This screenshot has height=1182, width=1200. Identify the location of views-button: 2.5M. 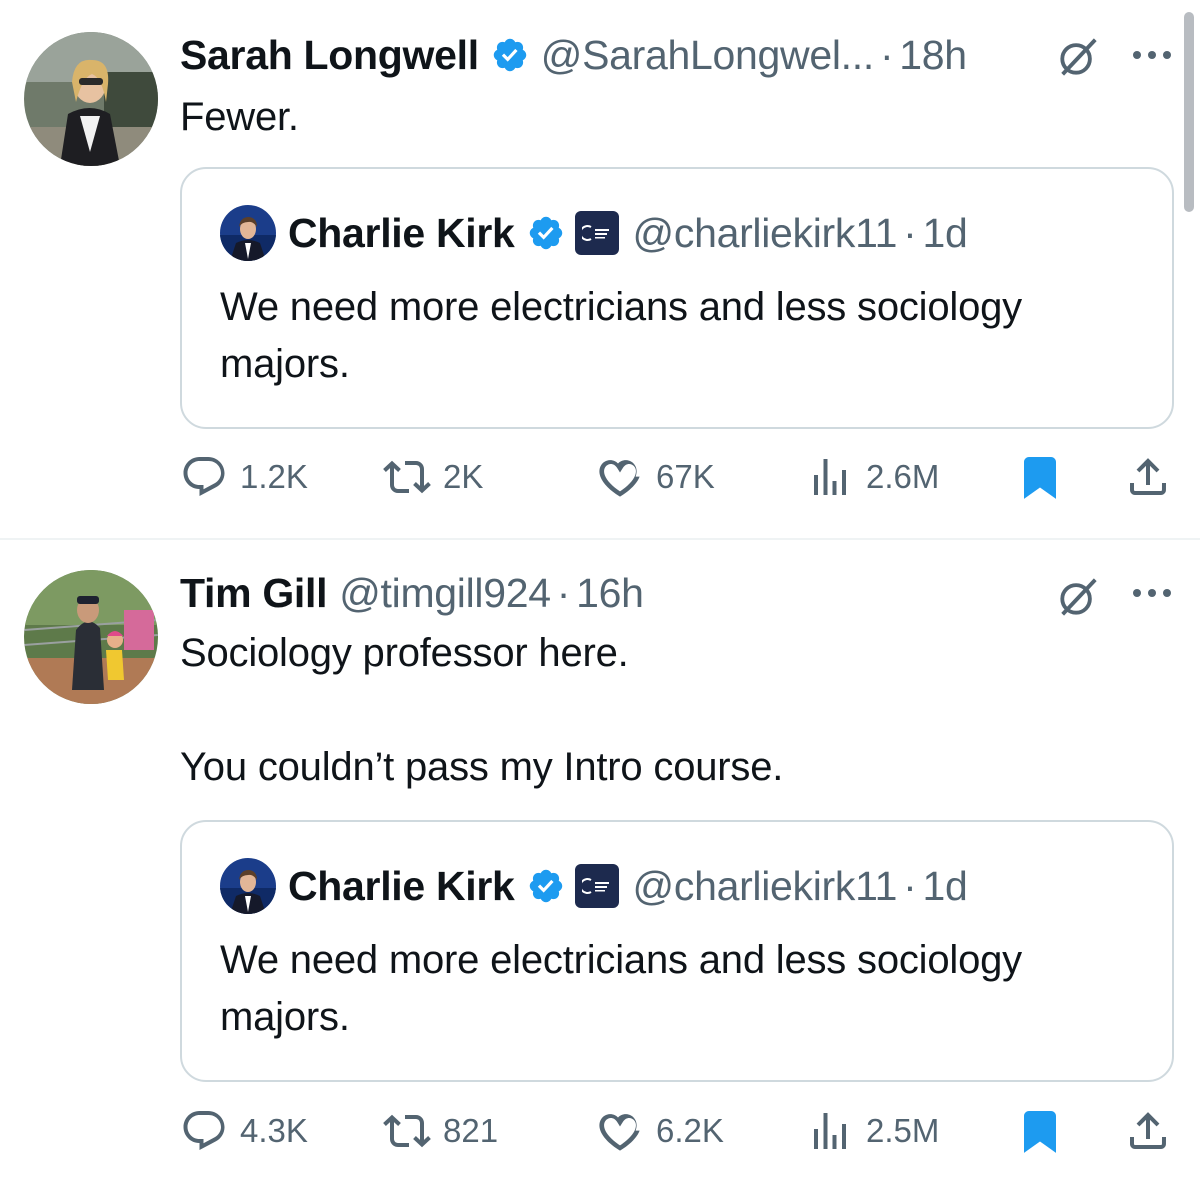
(872, 1131).